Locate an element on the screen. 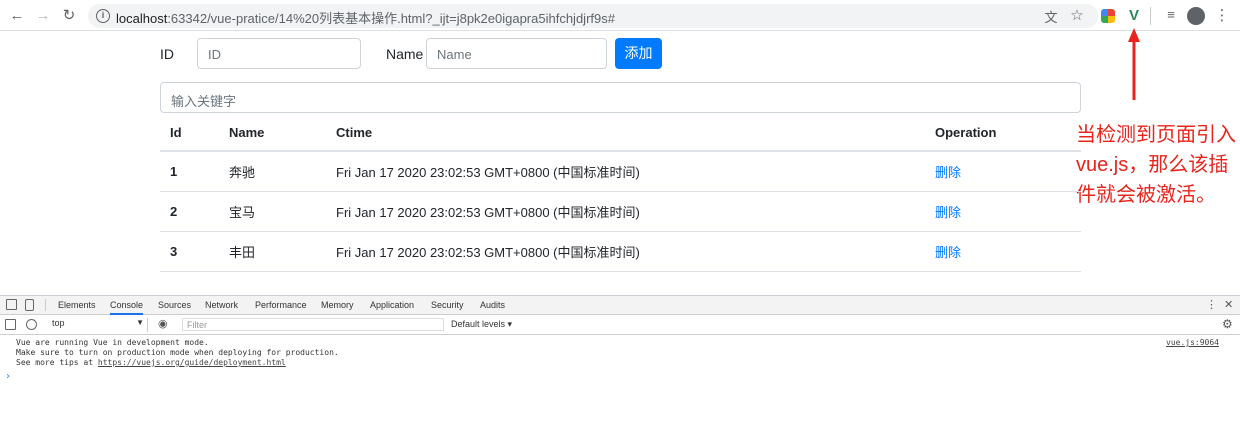  name-input: Name is located at coordinates (516, 53).